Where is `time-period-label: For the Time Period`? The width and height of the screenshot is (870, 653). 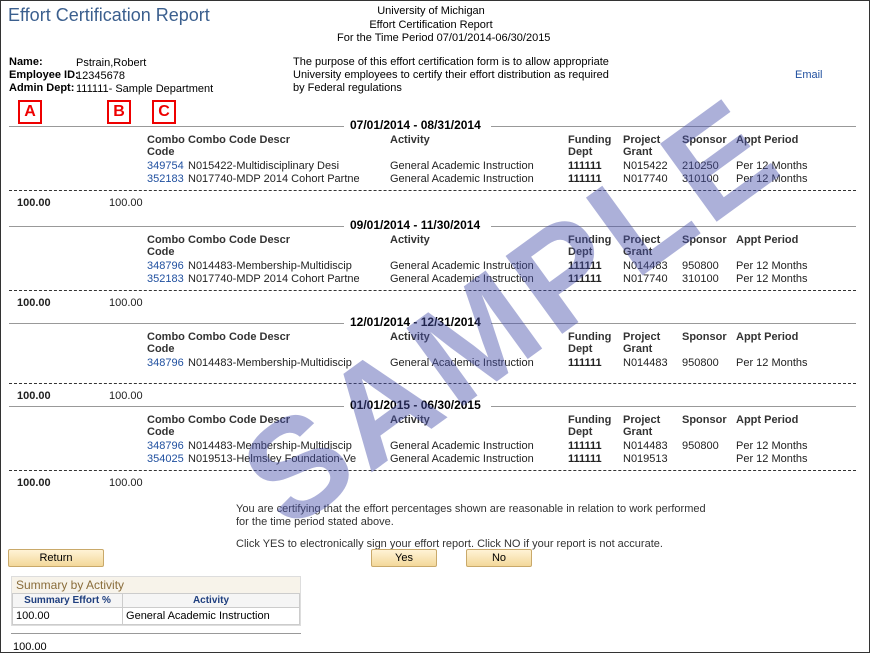
time-period-label: For the Time Period is located at coordinates (385, 38).